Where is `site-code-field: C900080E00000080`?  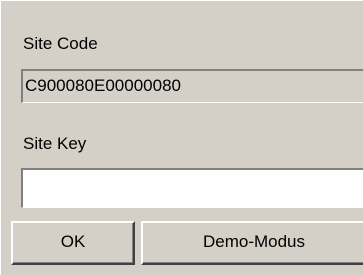
site-code-field: C900080E00000080 is located at coordinates (192, 86).